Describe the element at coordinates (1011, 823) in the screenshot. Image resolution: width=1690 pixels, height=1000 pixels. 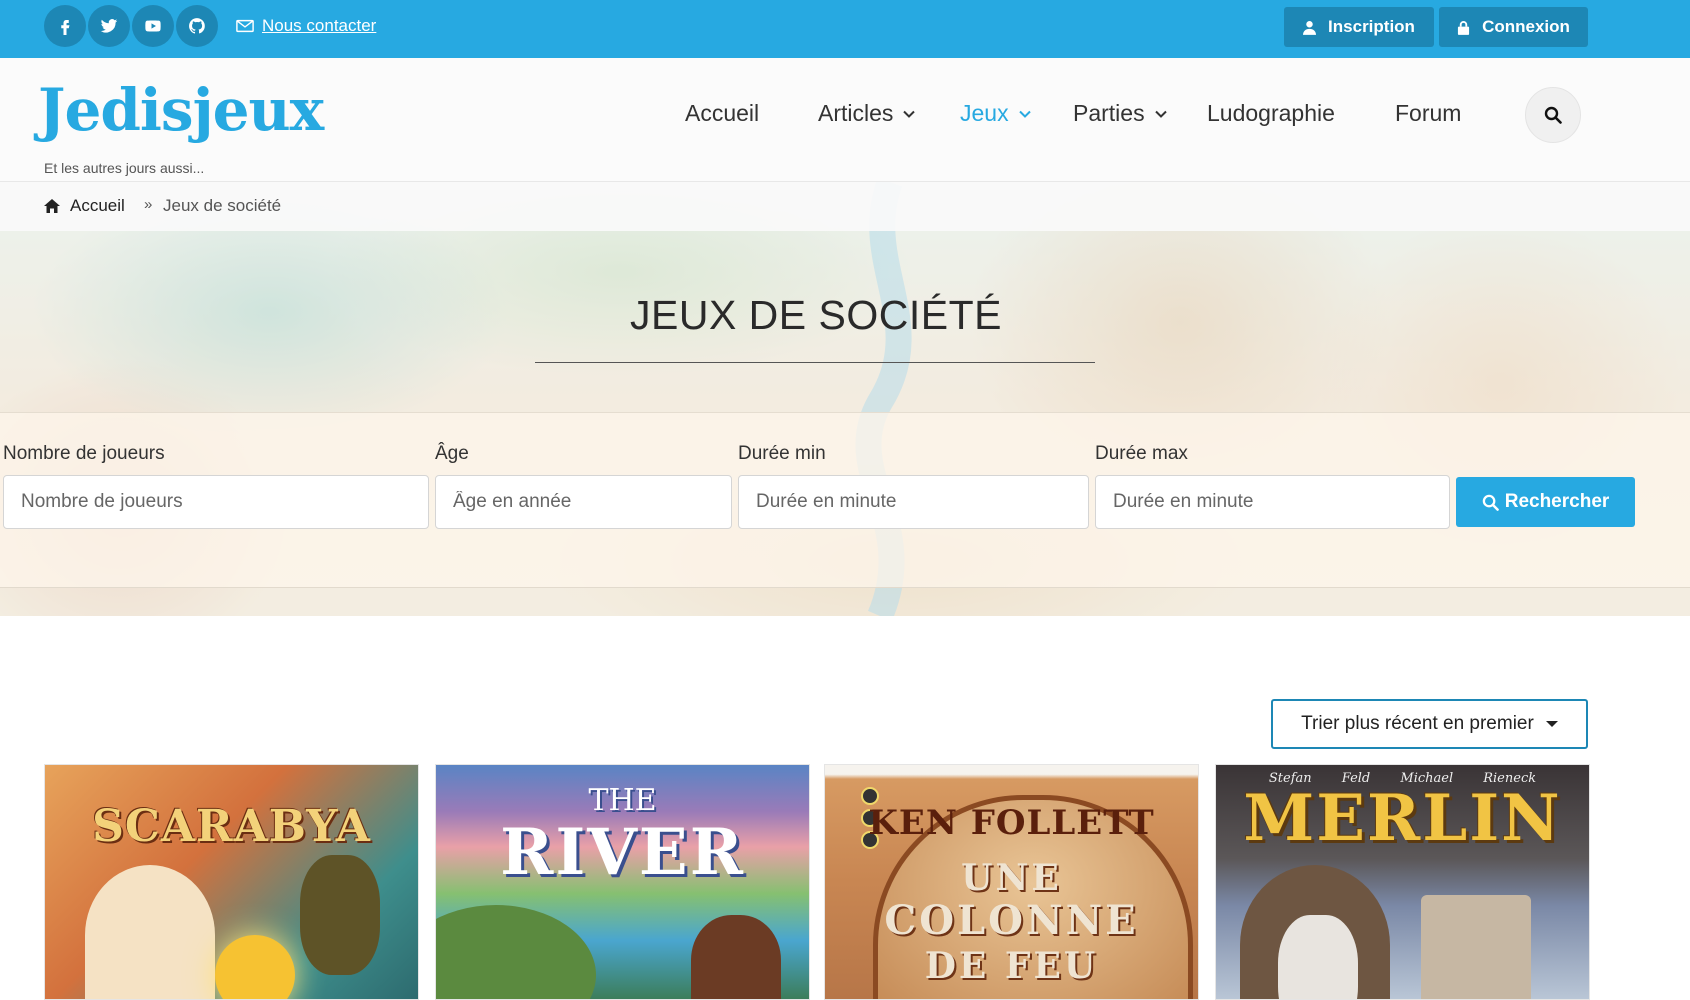
I see `game-cover-author: KEN FOLLETT` at that location.